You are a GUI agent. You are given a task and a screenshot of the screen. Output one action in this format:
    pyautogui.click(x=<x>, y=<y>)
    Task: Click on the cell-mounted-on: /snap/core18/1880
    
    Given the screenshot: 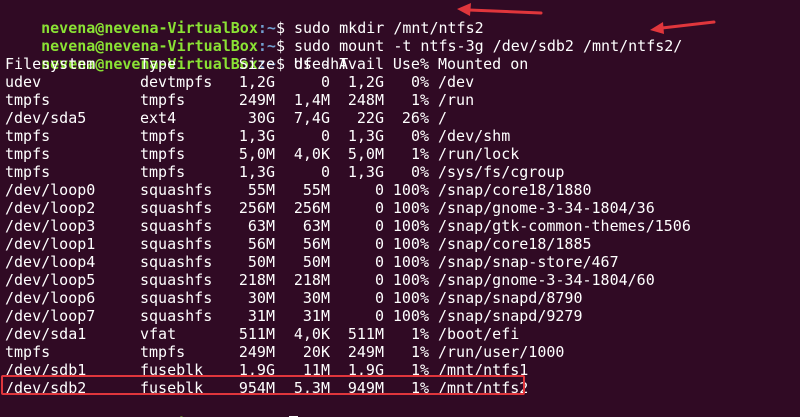 What is the action you would take?
    pyautogui.click(x=515, y=190)
    